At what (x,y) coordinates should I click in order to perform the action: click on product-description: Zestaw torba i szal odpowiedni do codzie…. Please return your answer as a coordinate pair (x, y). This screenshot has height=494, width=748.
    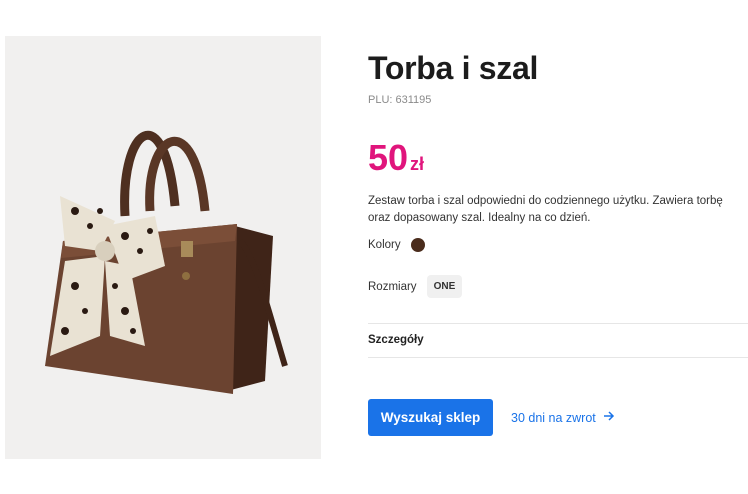
    Looking at the image, I should click on (545, 209).